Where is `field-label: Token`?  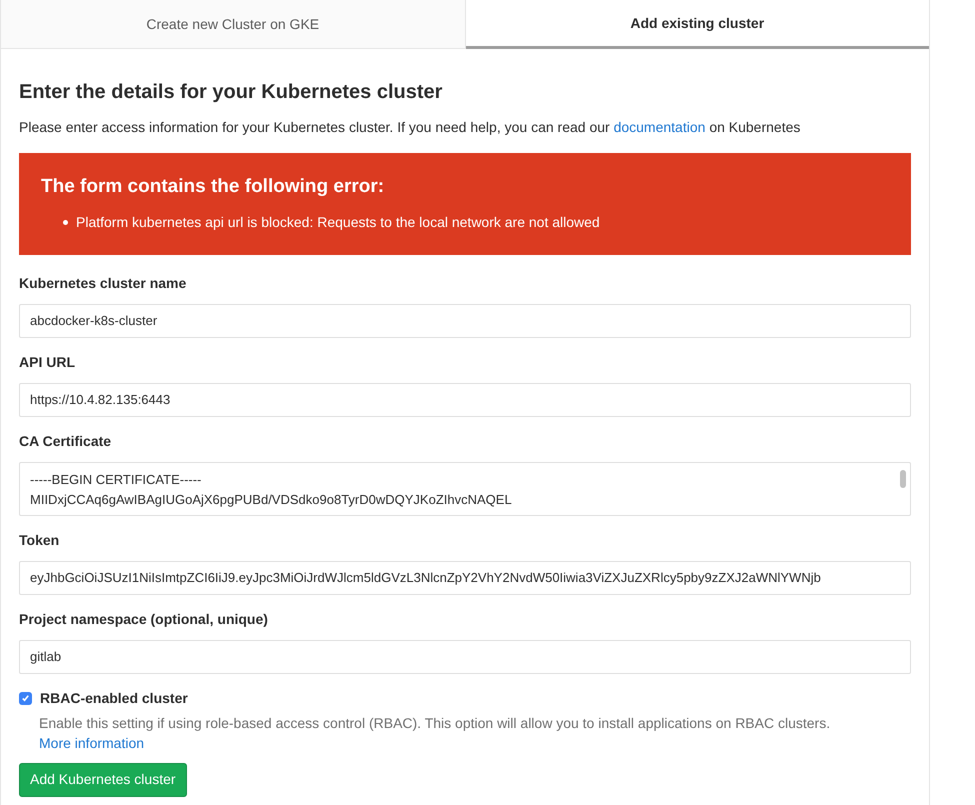
field-label: Token is located at coordinates (39, 540).